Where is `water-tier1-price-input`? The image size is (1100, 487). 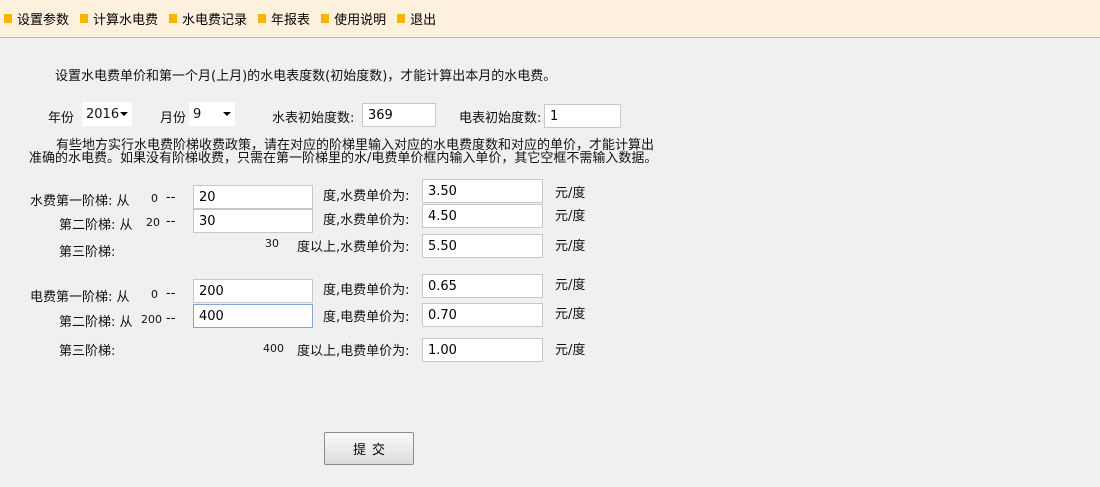
water-tier1-price-input is located at coordinates (482, 191).